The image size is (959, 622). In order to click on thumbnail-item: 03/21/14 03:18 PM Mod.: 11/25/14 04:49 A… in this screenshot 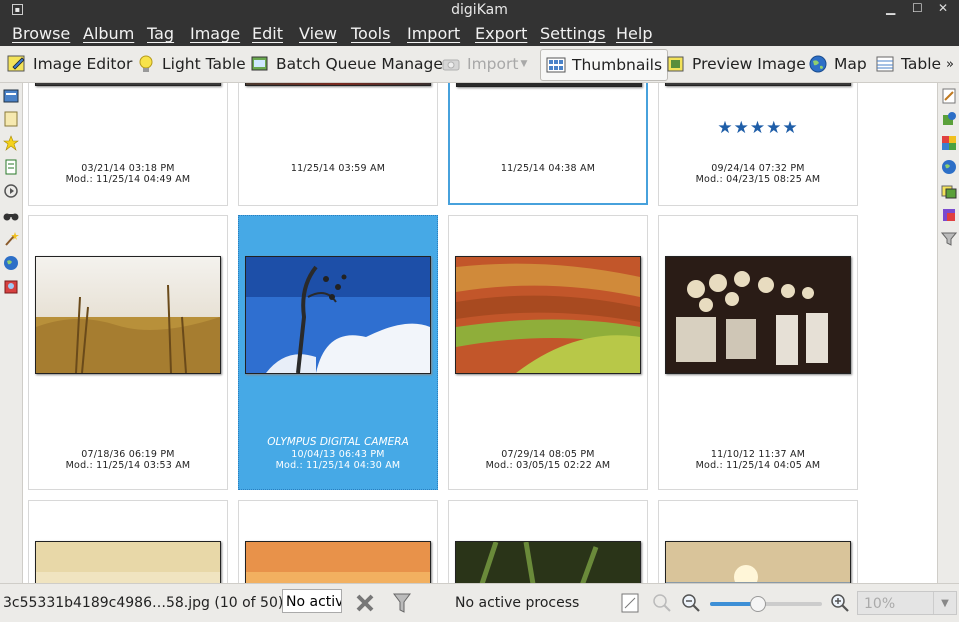, I will do `click(128, 144)`.